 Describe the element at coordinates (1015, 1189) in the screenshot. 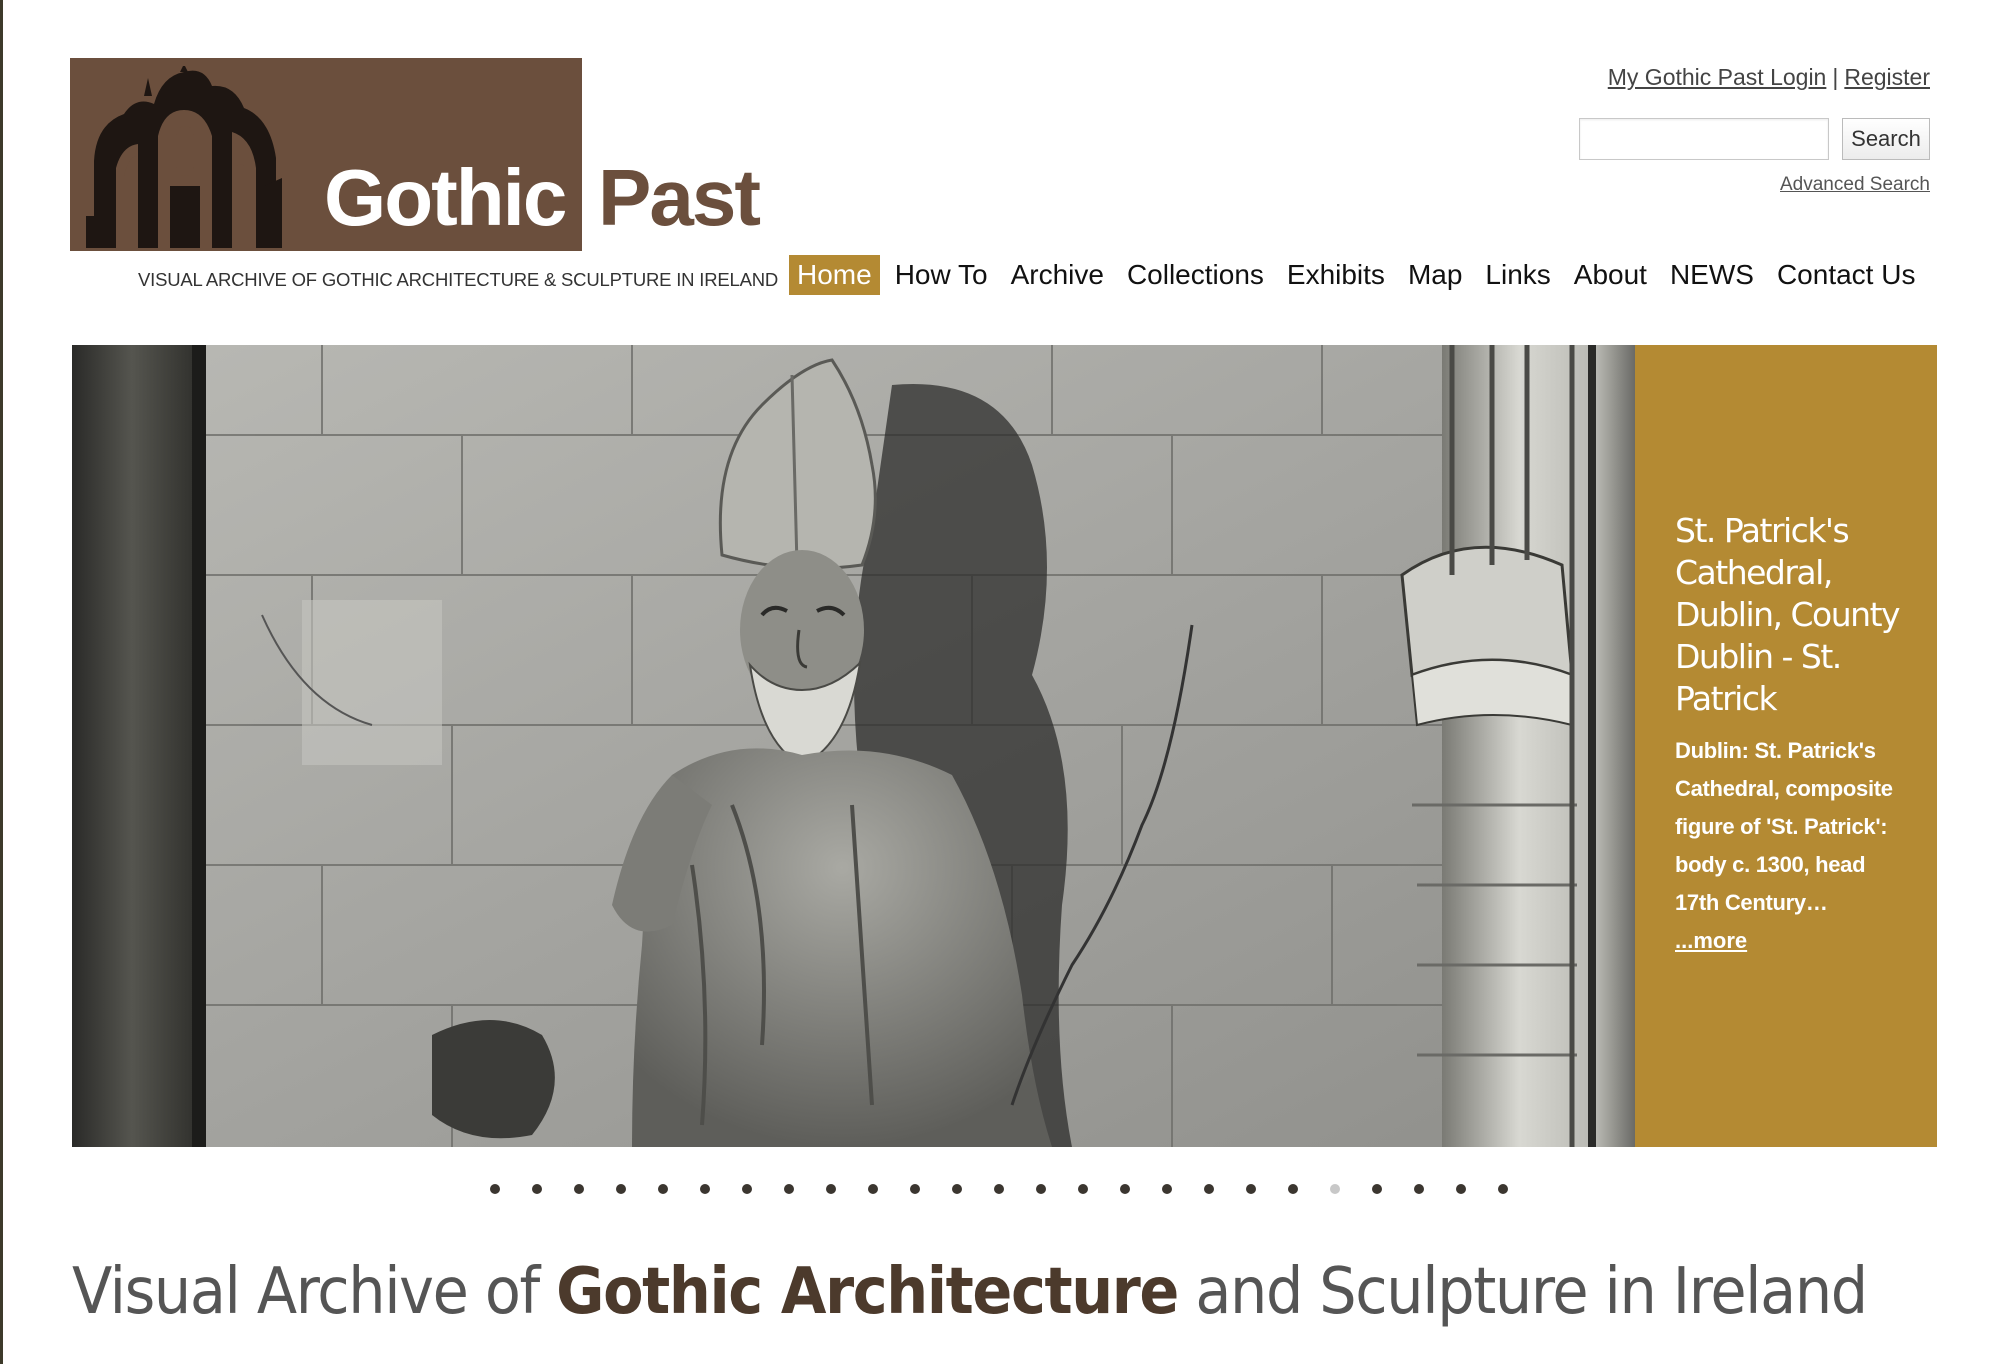

I see `slide-pager` at that location.